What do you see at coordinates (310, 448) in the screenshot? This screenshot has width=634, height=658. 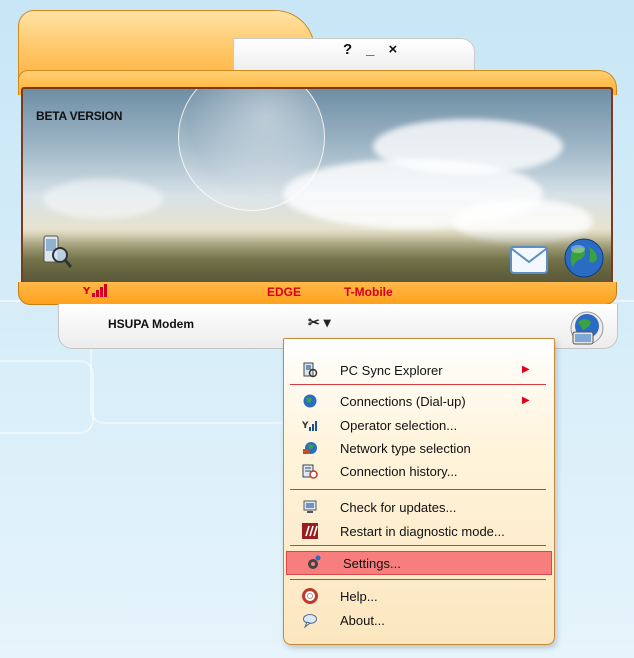 I see `network-globe-icon` at bounding box center [310, 448].